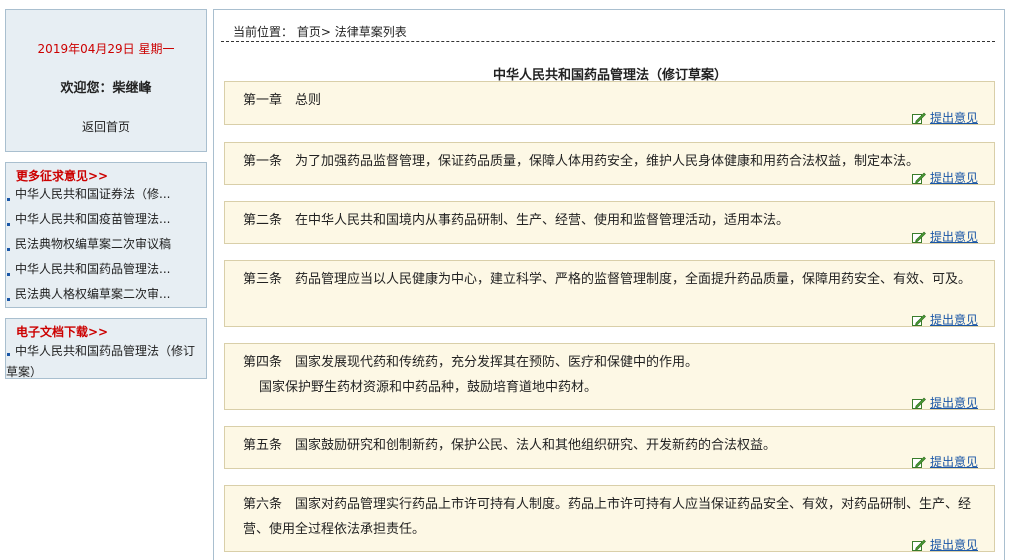  I want to click on list-item: 民法典物权编草案二次审议稿, so click(106, 244).